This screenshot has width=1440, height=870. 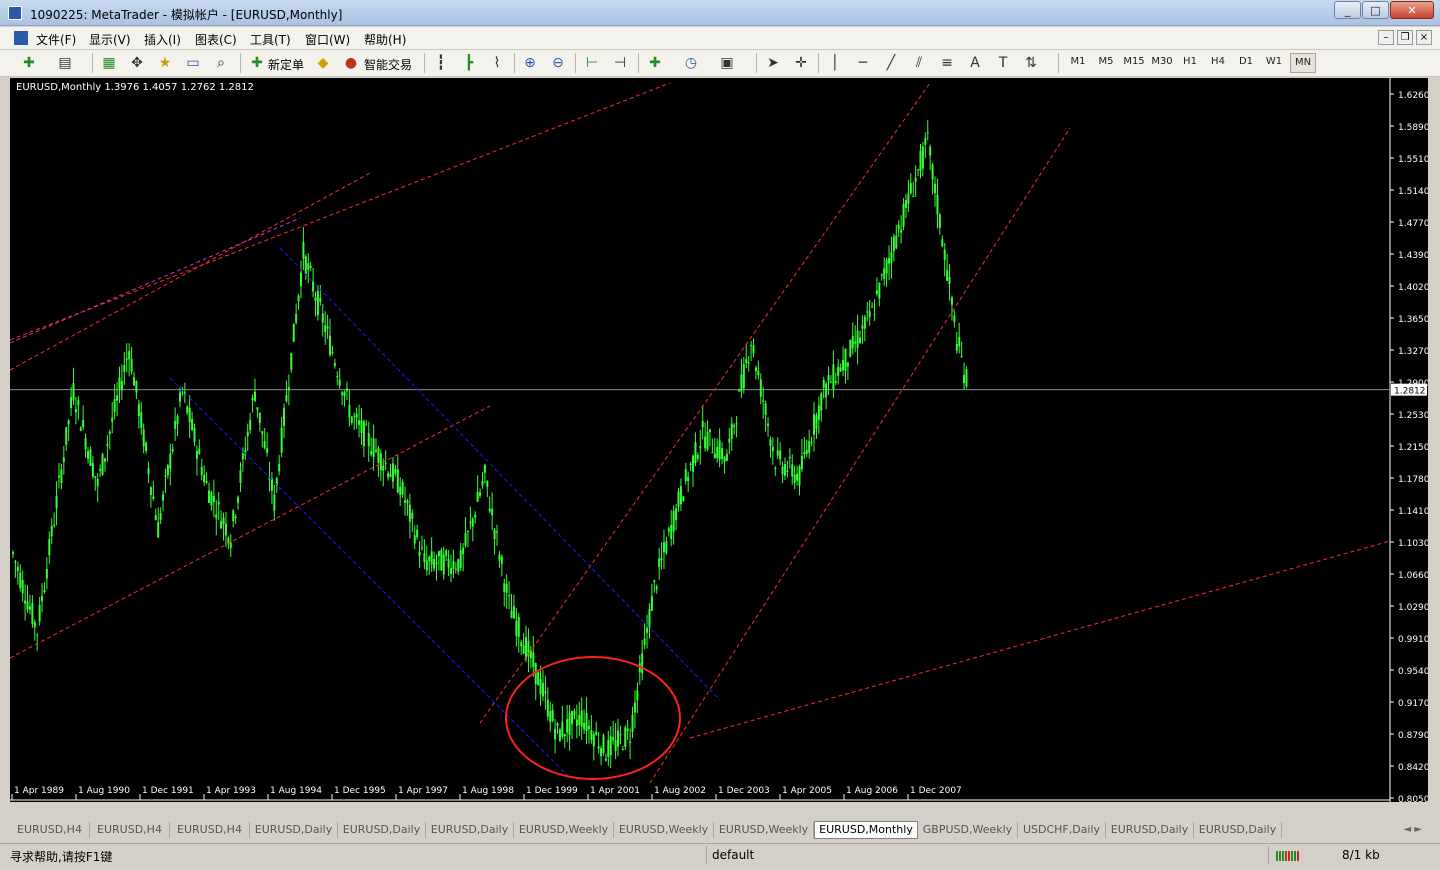 I want to click on navigator-icon: ✥, so click(x=137, y=63).